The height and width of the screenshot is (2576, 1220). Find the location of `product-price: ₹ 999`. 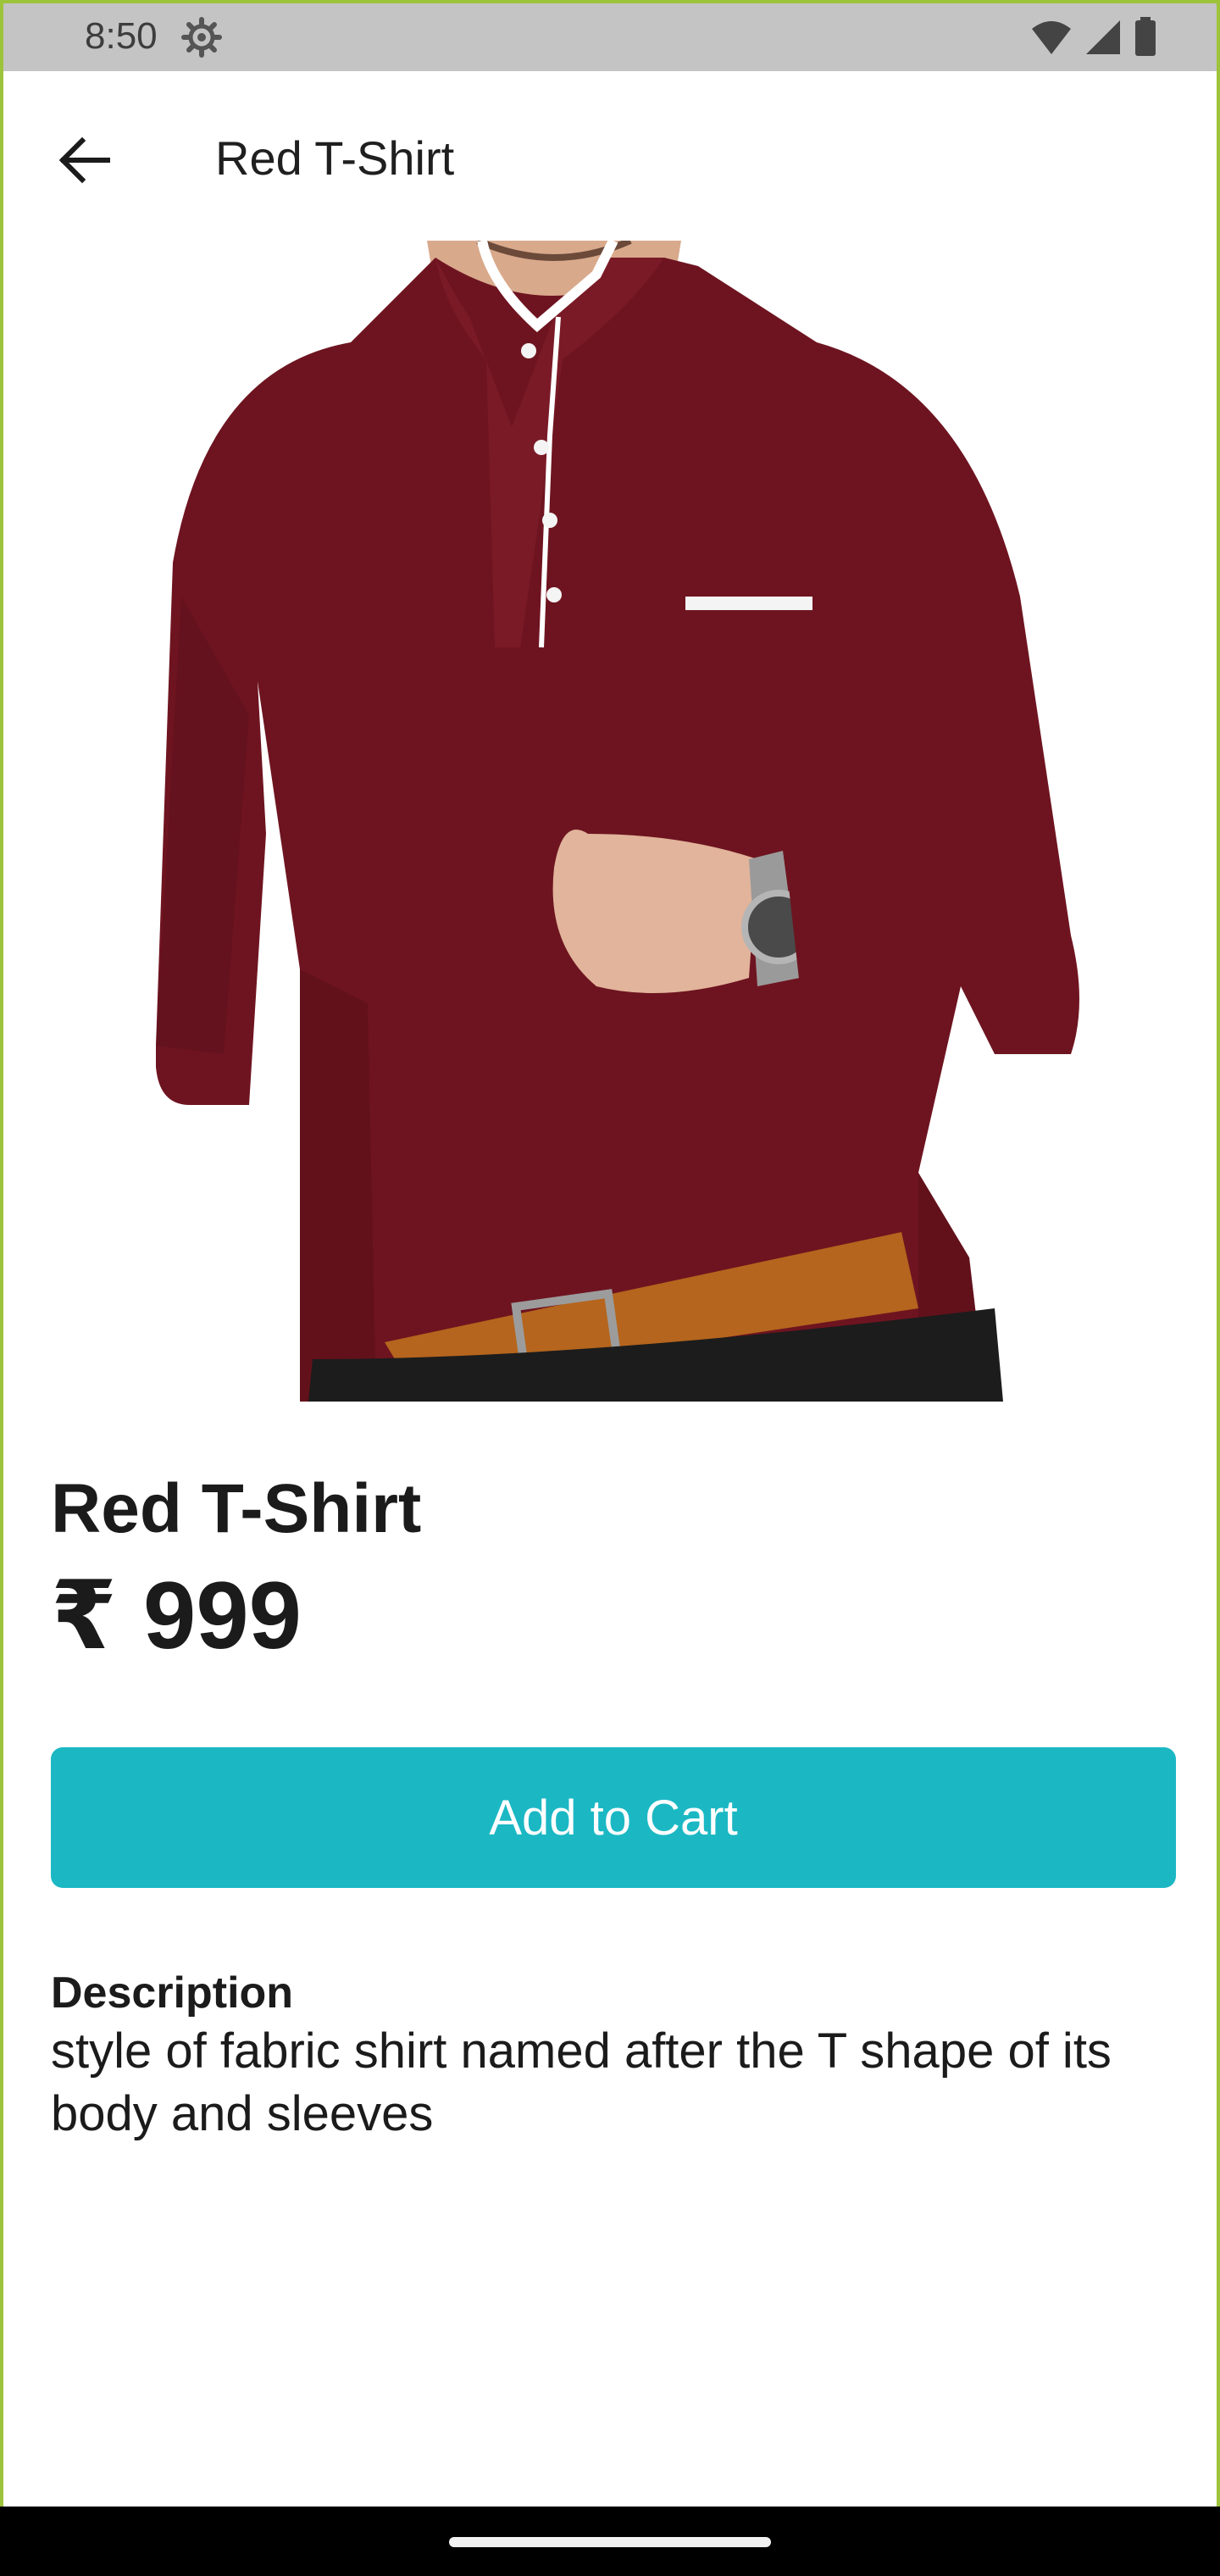

product-price: ₹ 999 is located at coordinates (176, 1615).